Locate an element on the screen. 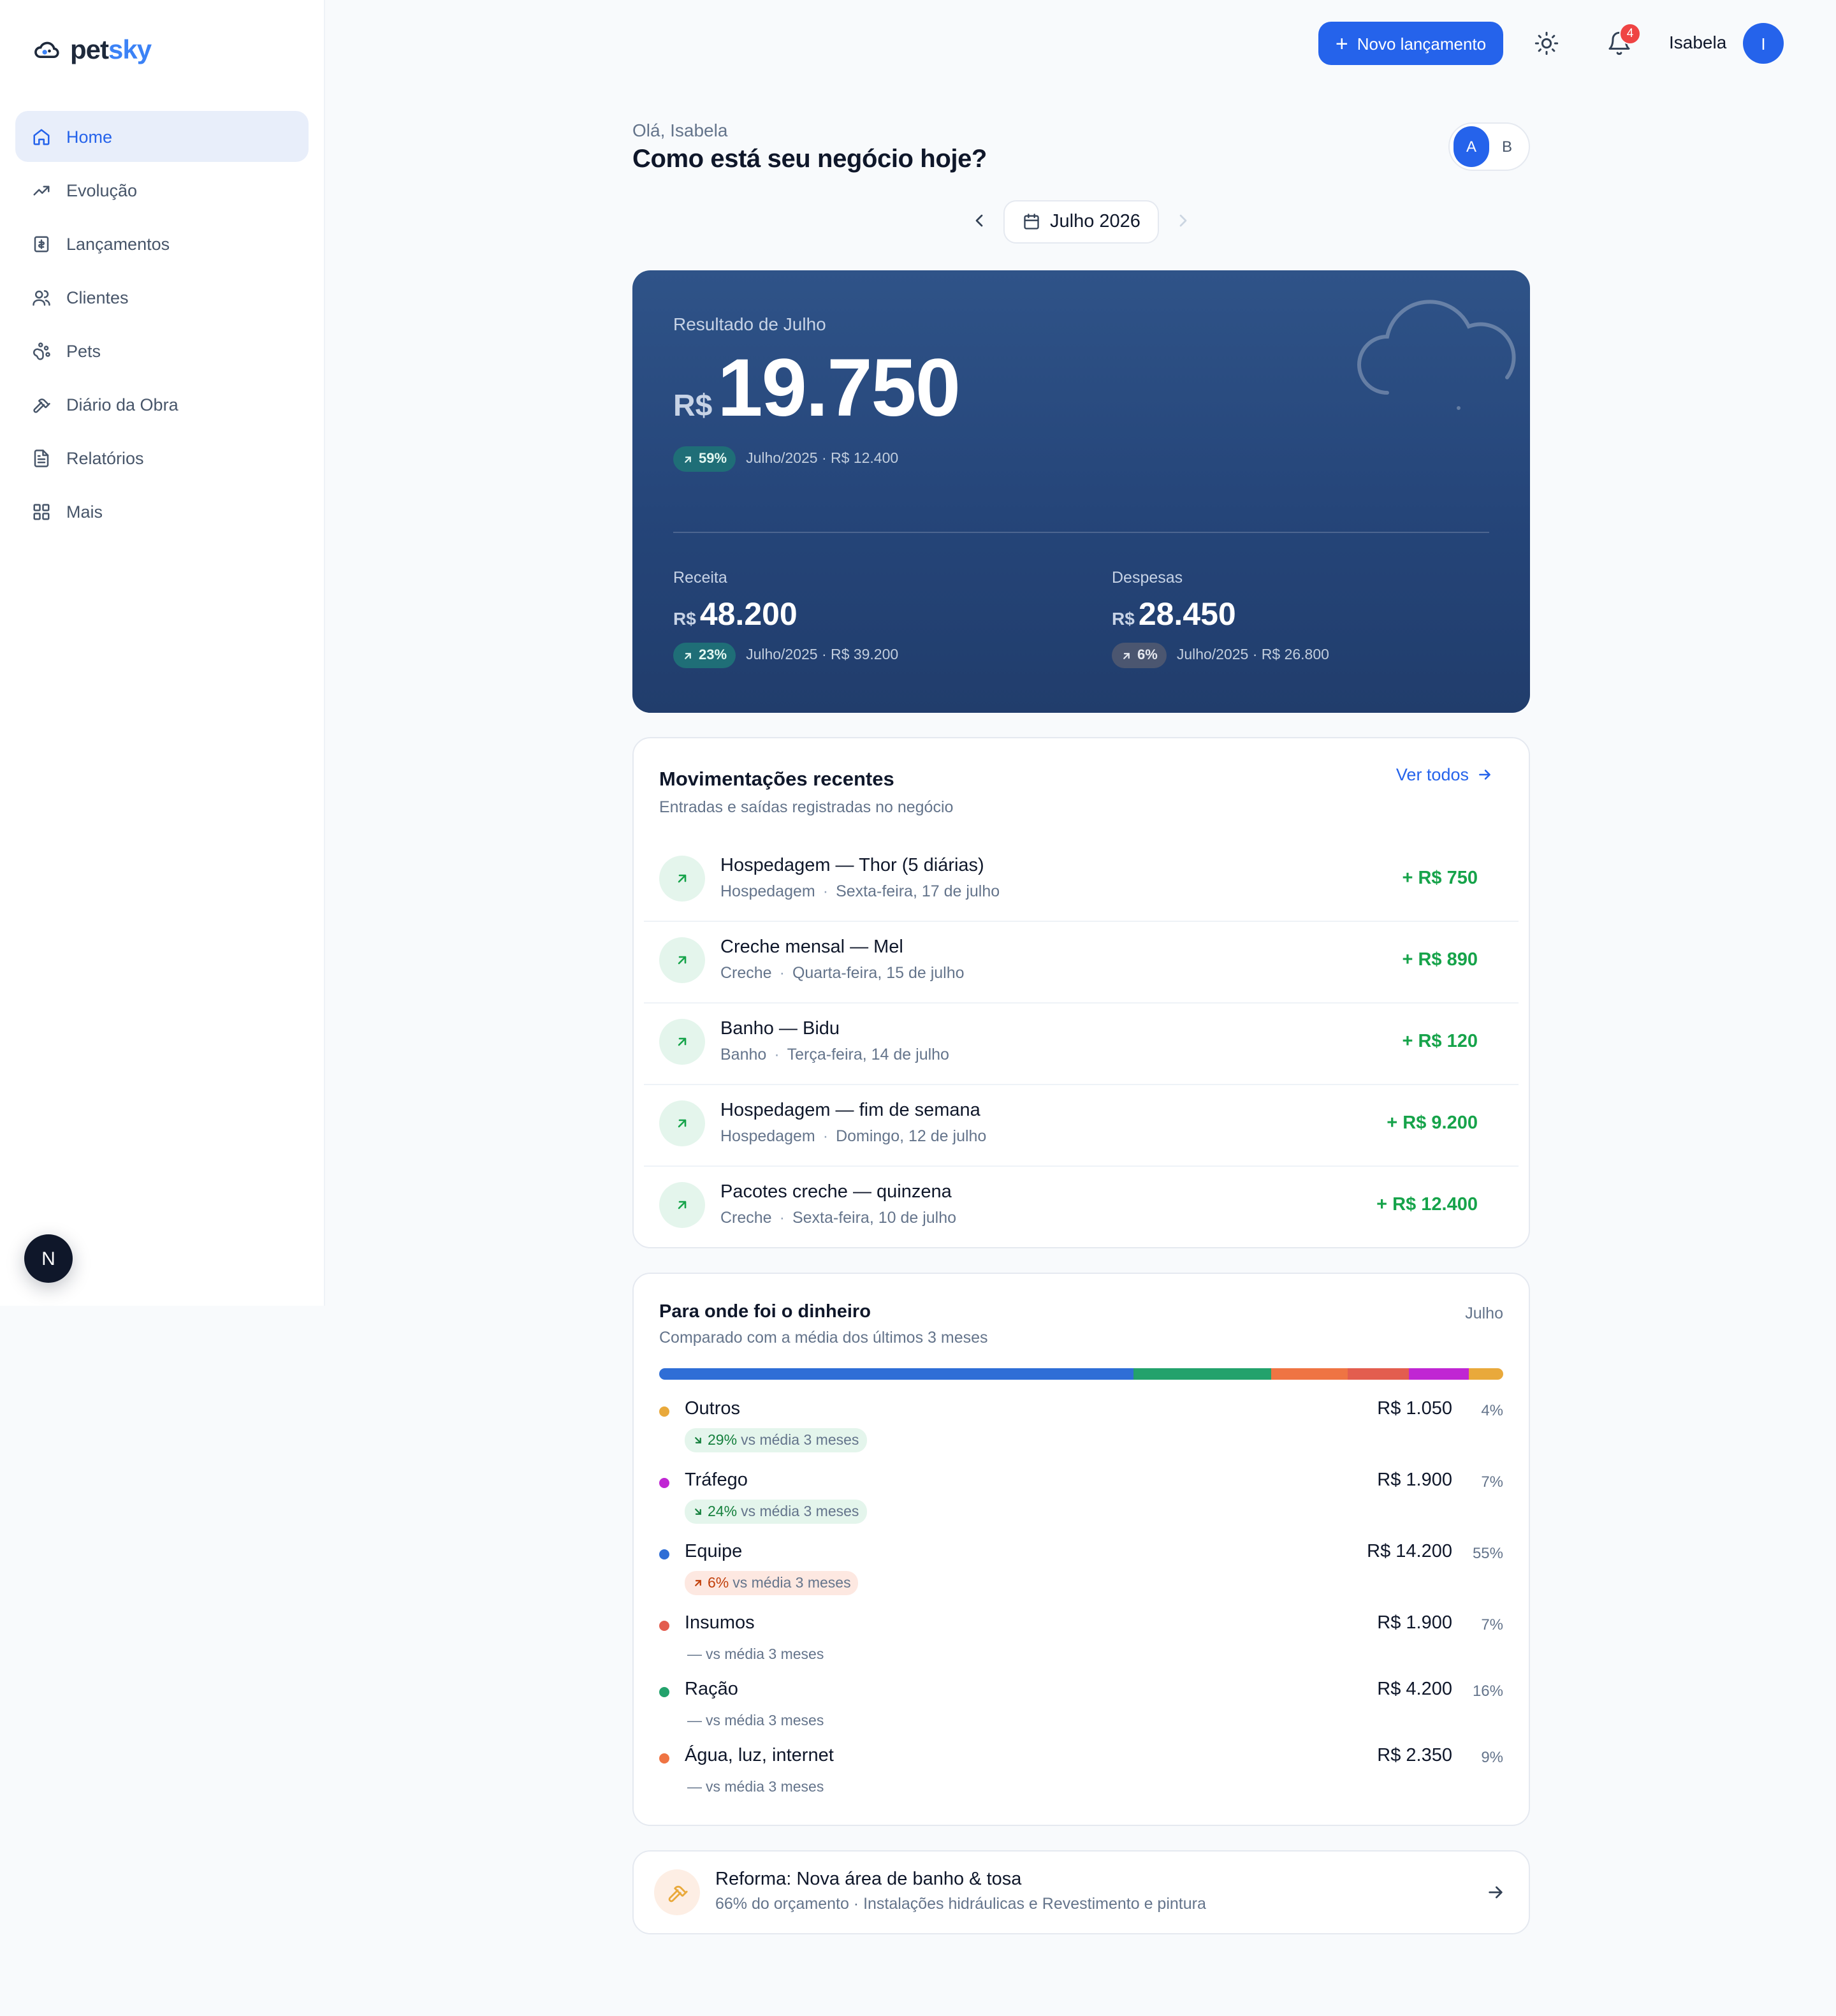 The image size is (1836, 2016). category-value: R$ 2.350 is located at coordinates (1414, 1756).